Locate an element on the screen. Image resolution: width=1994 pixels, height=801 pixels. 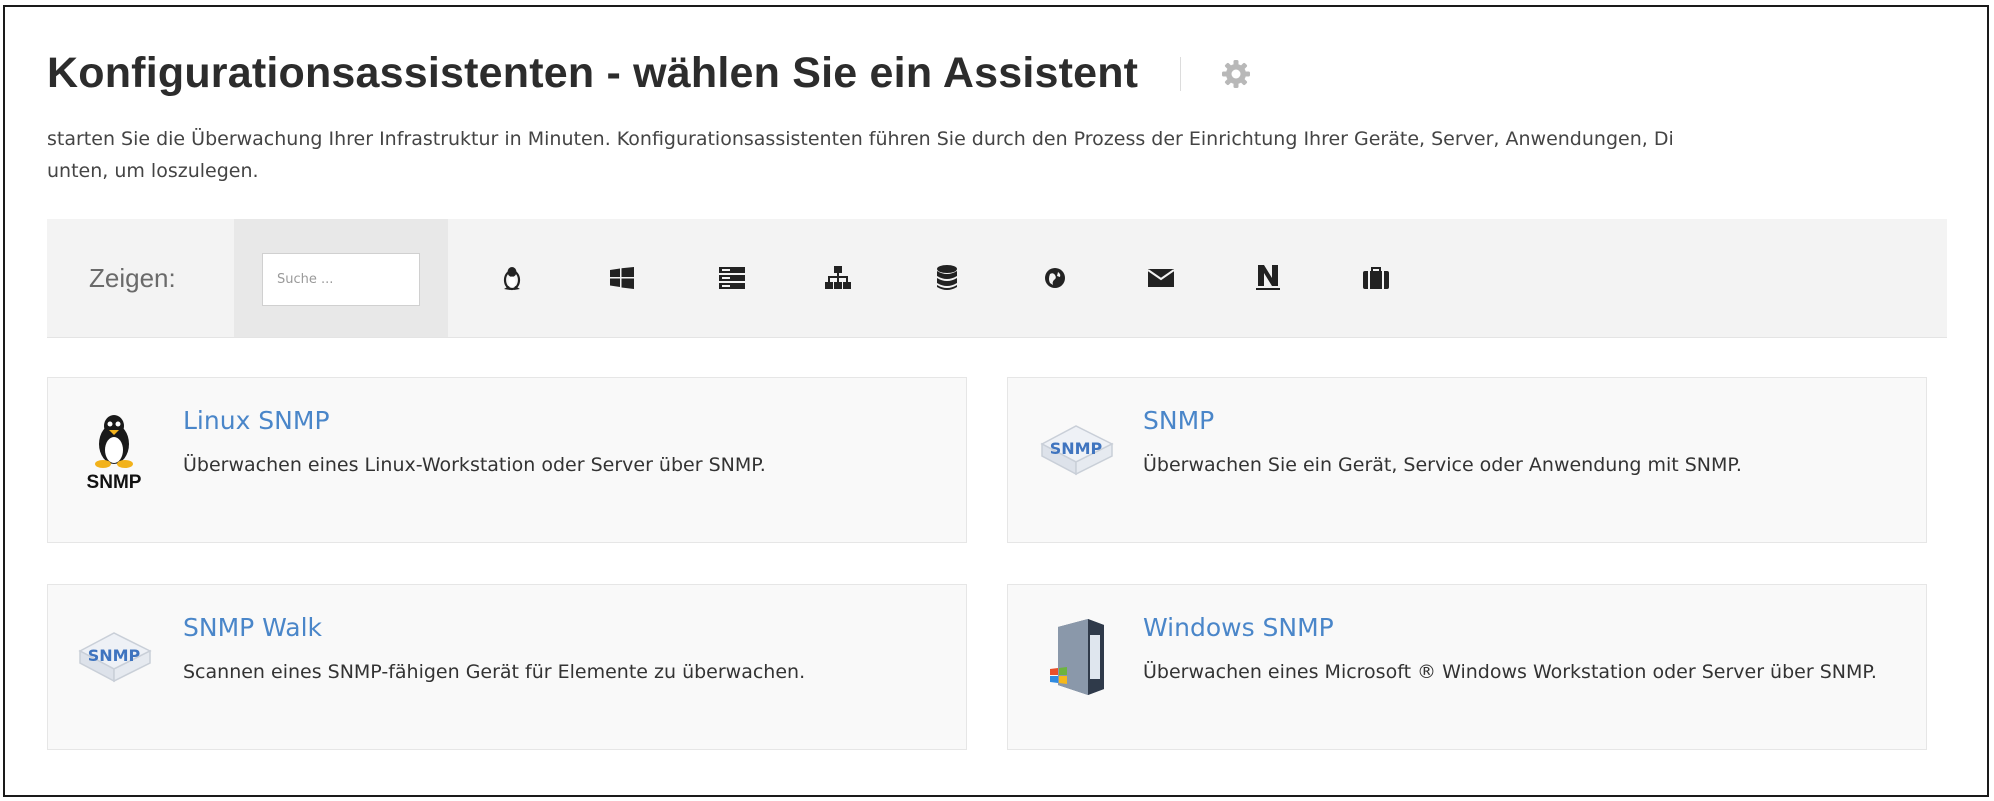
search-container is located at coordinates (341, 278).